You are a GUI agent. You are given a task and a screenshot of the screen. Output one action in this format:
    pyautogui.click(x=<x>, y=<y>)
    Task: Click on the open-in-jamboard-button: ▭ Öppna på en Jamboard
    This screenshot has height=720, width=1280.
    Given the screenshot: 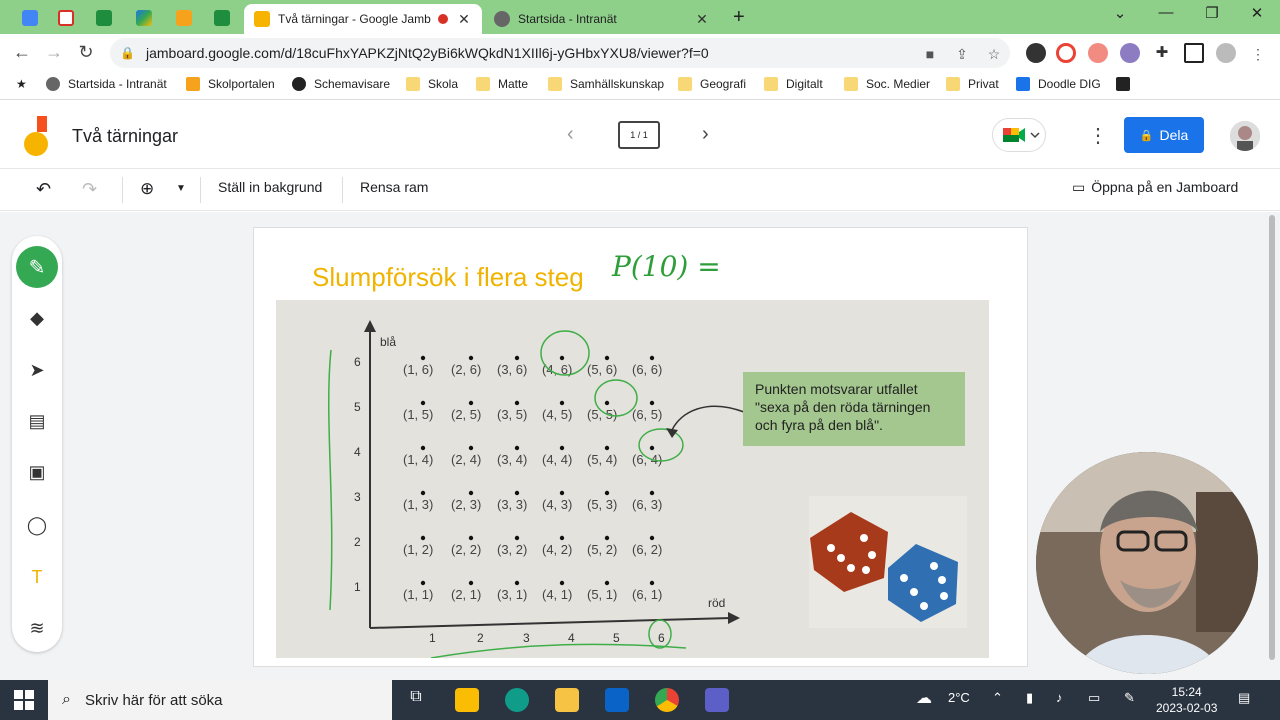 What is the action you would take?
    pyautogui.click(x=1155, y=187)
    